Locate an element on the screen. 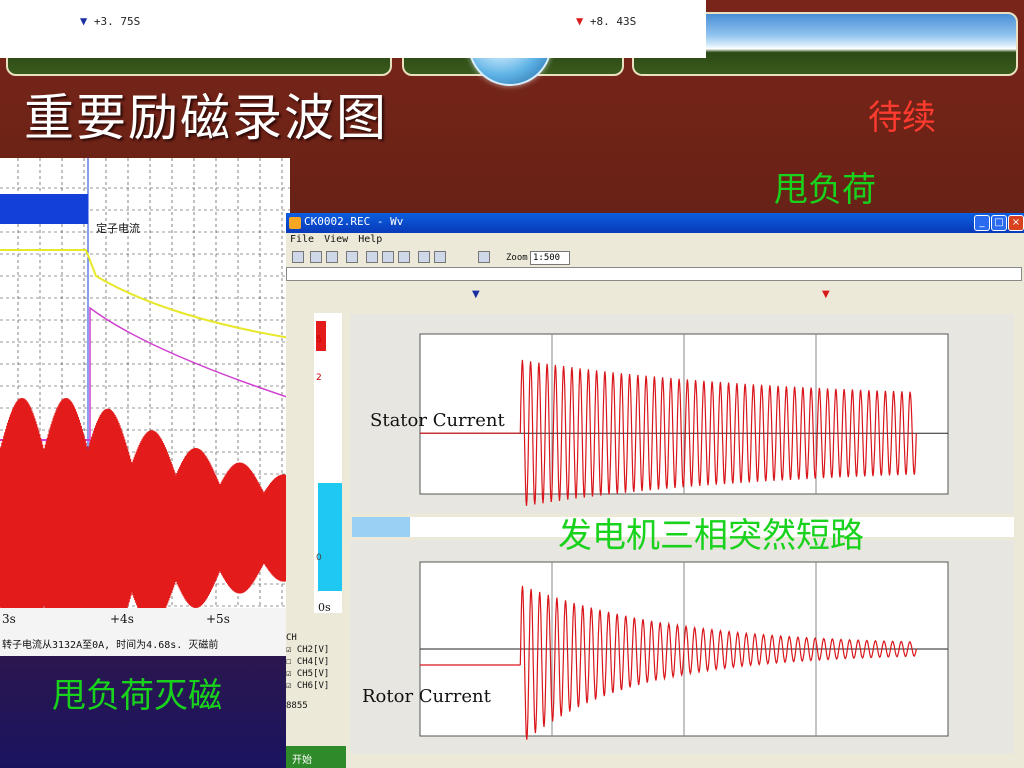  caption-deexcitation: 甩负荷灭磁 is located at coordinates (137, 696).